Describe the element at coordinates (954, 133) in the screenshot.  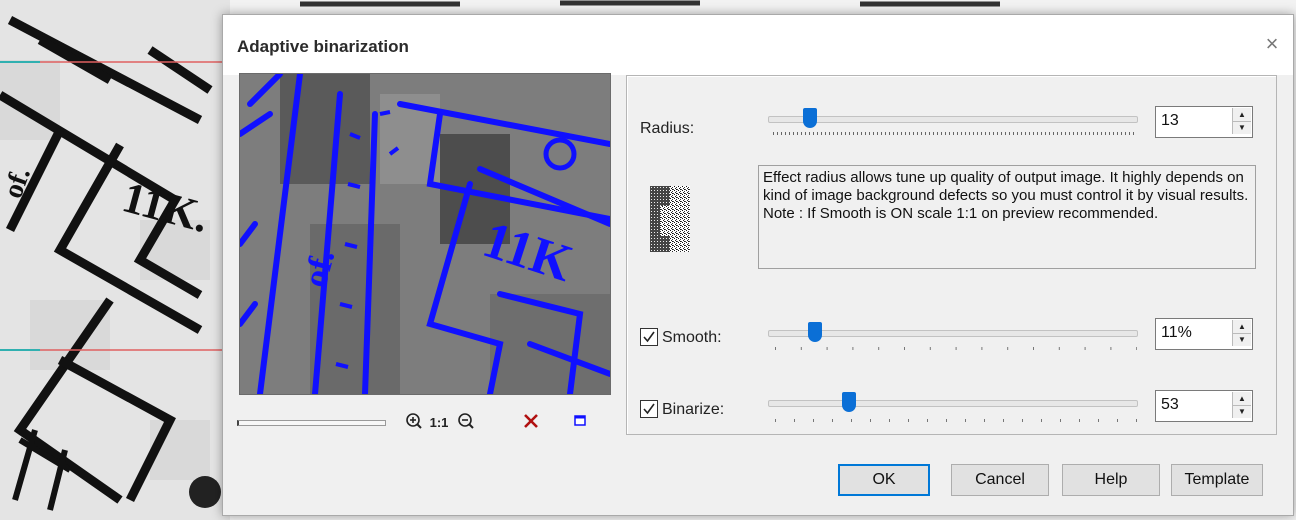
I see `radius-slider-ticks` at that location.